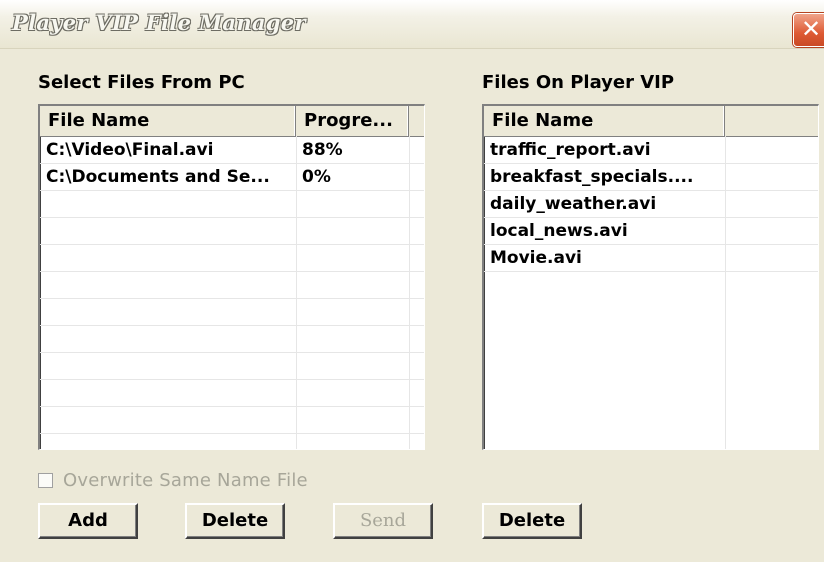 This screenshot has width=824, height=562. Describe the element at coordinates (141, 82) in the screenshot. I see `left-panel-label: Select Files From PC` at that location.